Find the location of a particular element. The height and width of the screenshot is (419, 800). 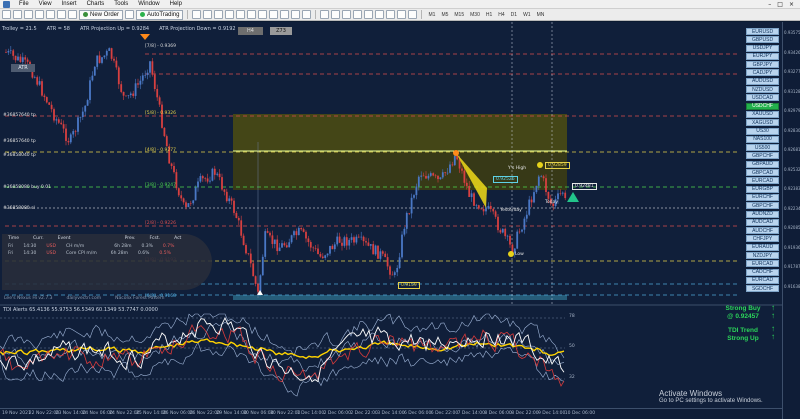

fibonacci-icon is located at coordinates (391, 14).